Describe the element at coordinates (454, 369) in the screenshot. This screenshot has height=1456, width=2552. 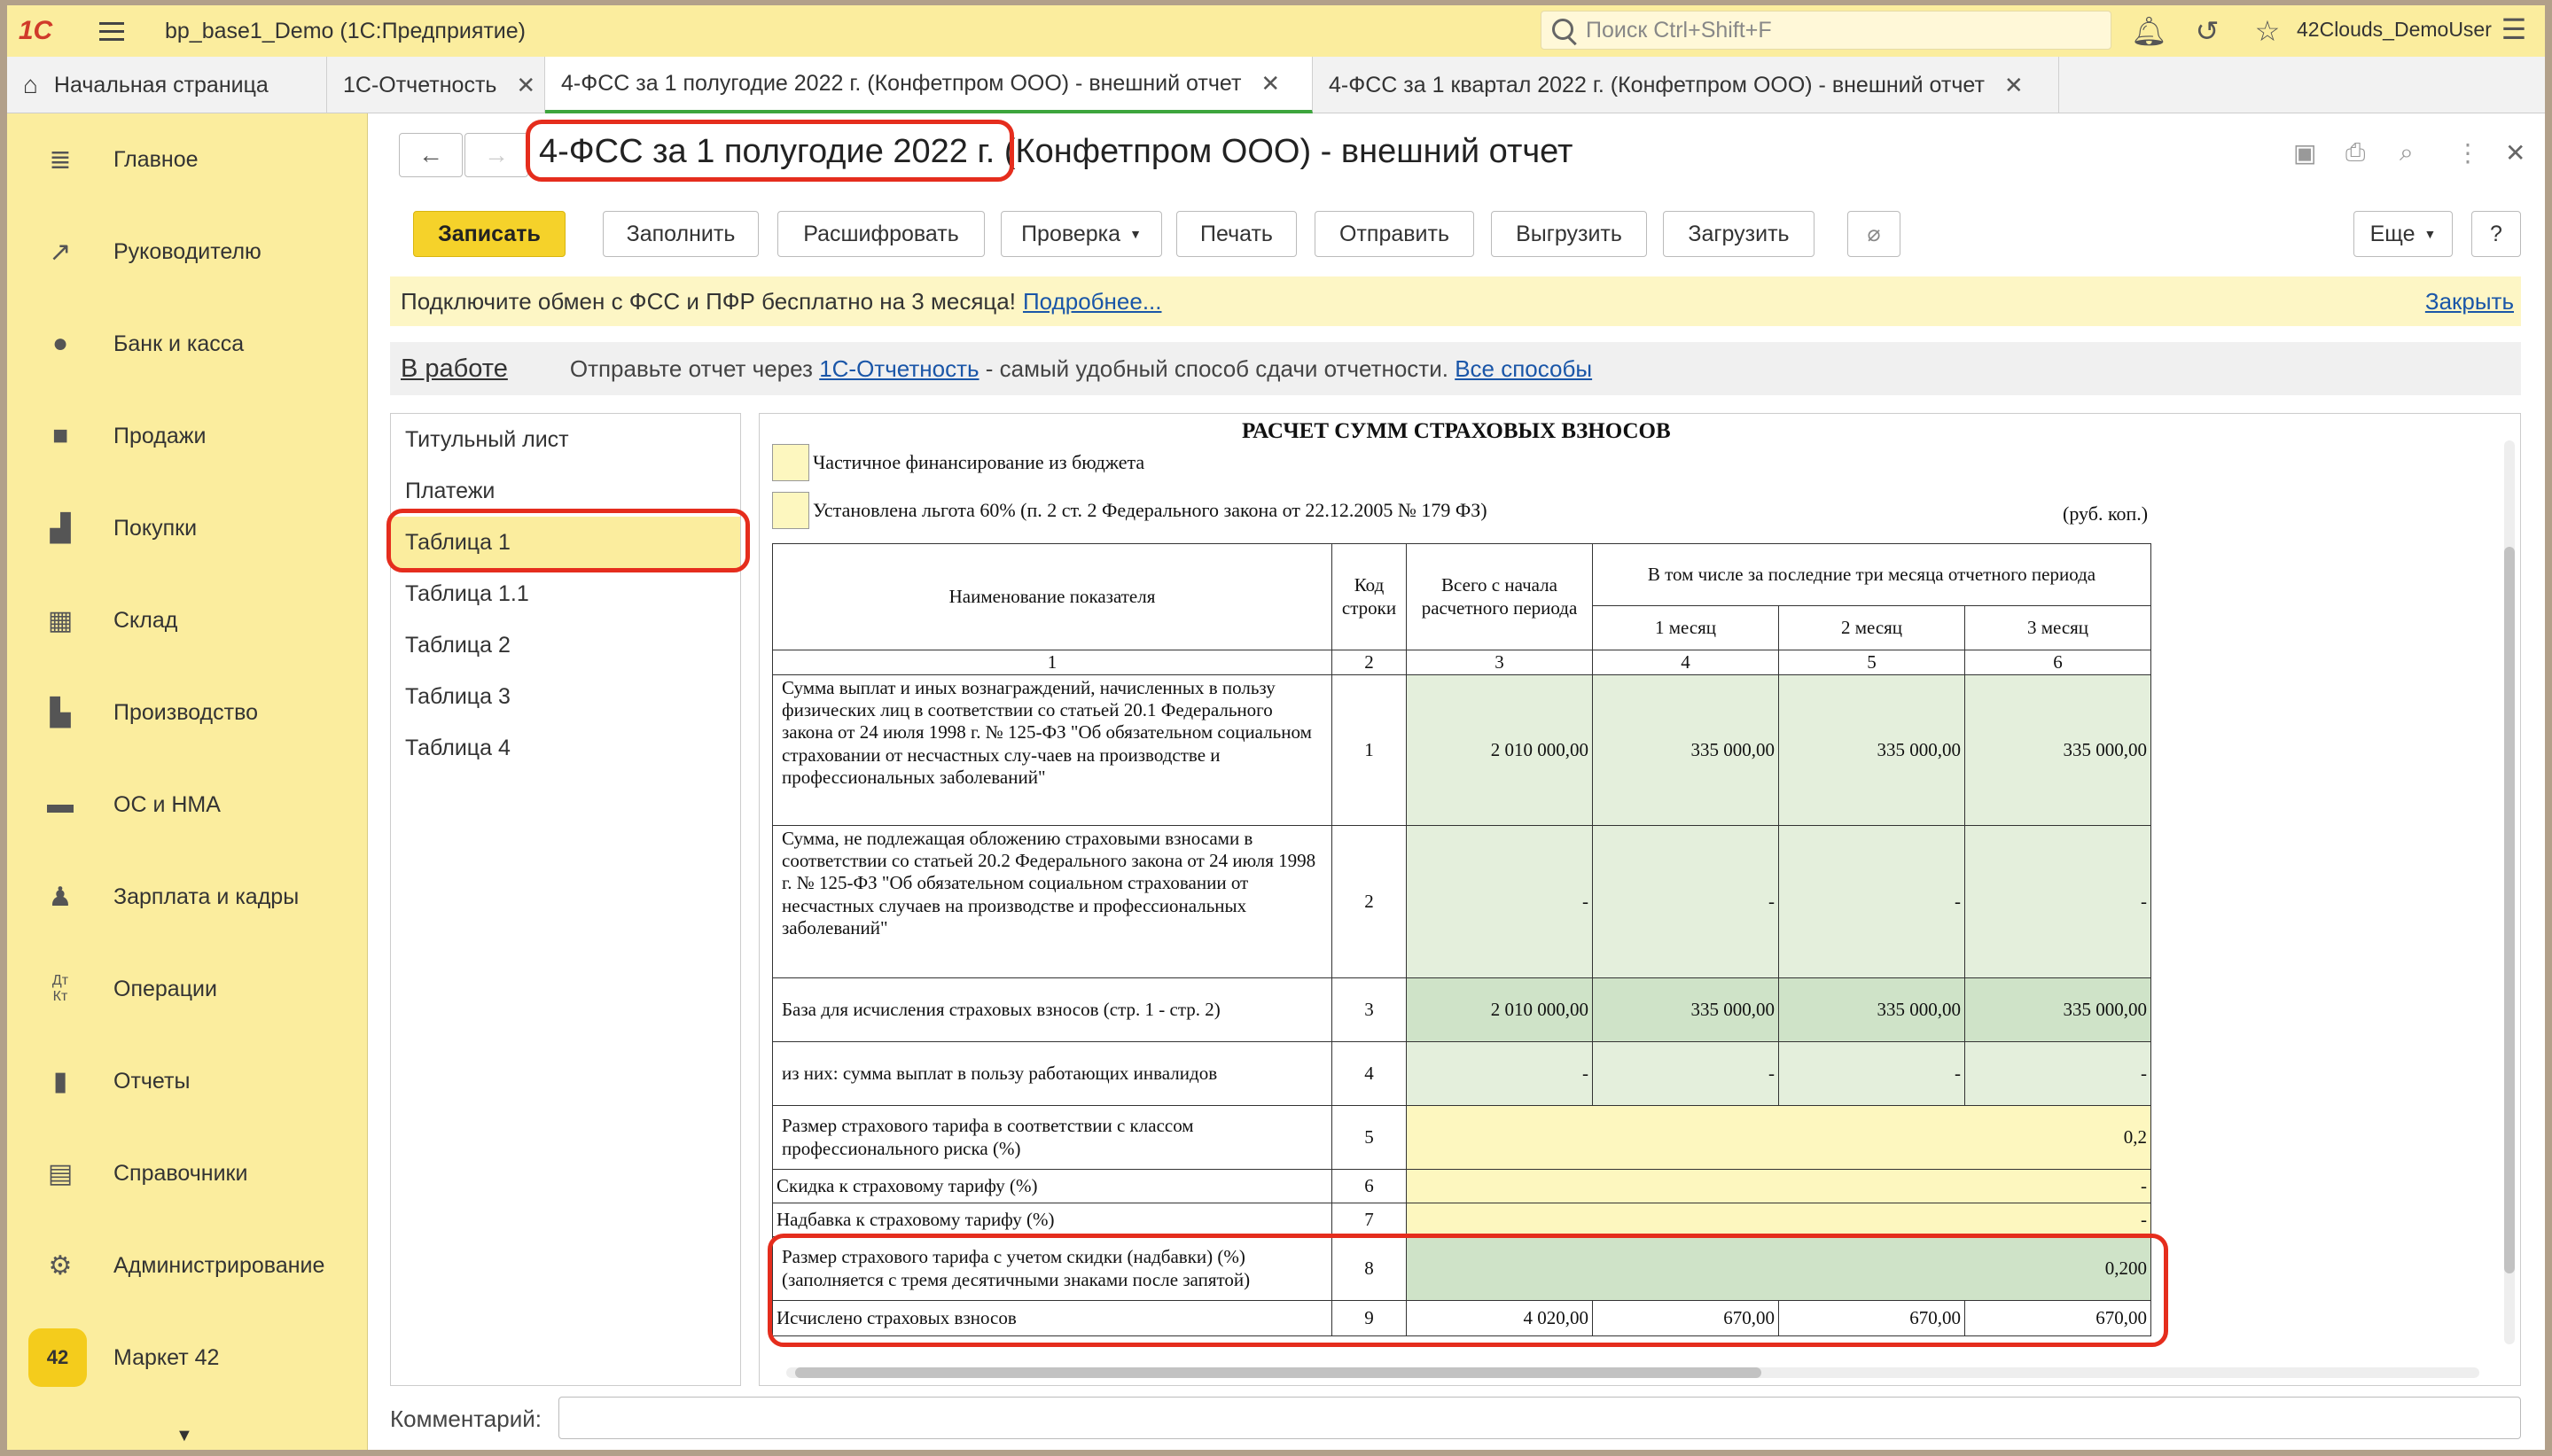
I see `status-link: В работе` at that location.